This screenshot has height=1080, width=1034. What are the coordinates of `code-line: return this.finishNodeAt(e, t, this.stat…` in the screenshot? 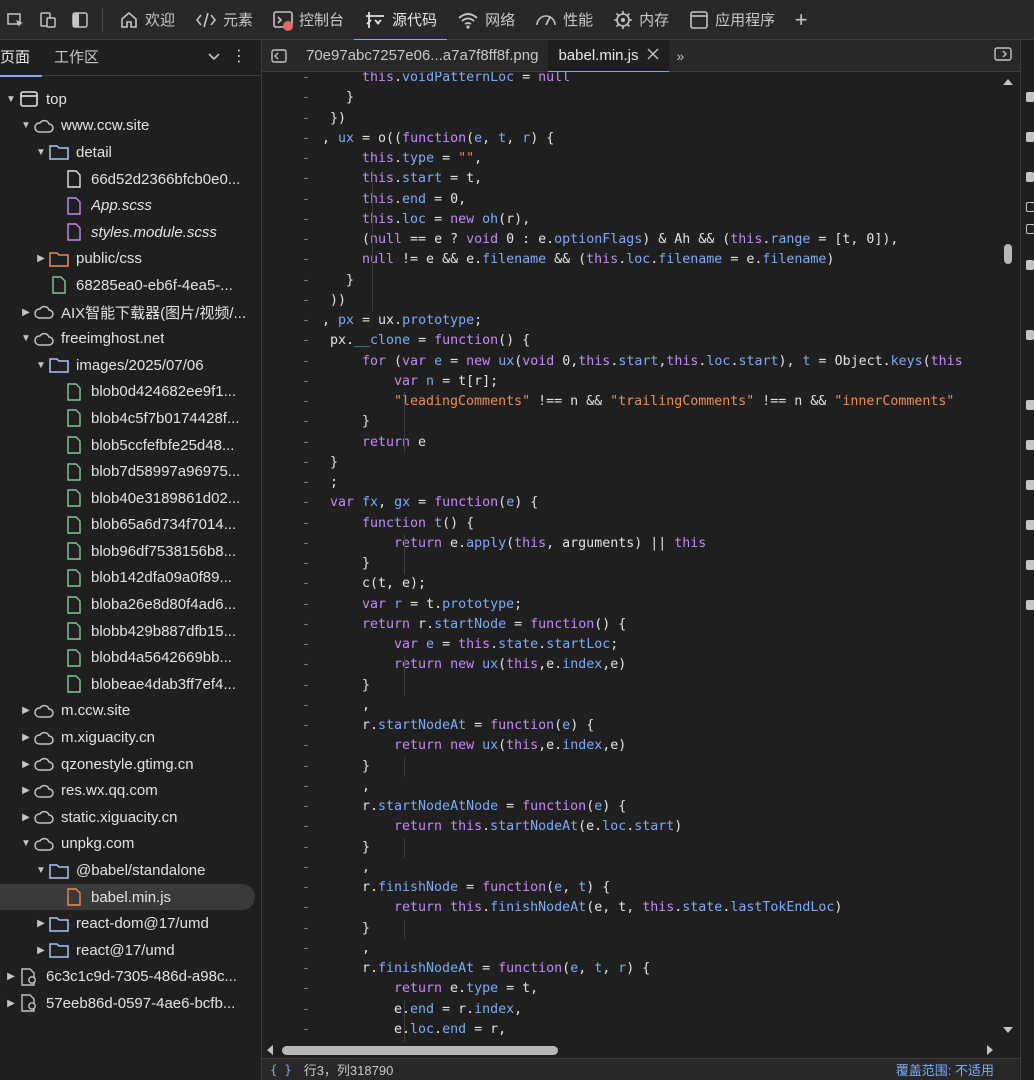 It's located at (618, 908).